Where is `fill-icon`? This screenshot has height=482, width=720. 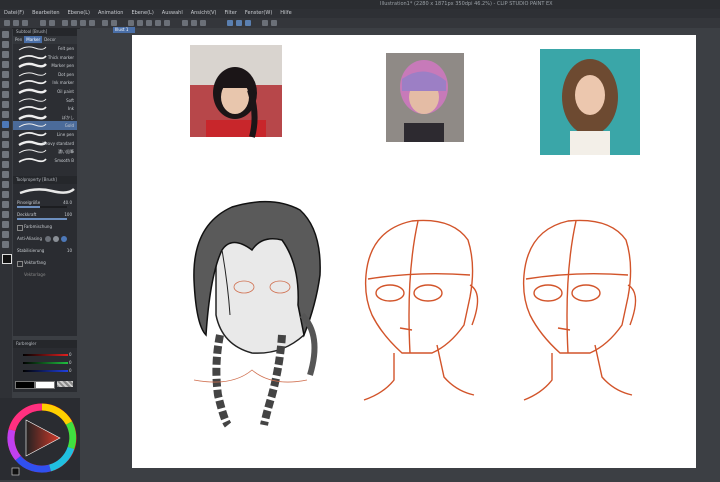
fill-icon is located at coordinates (114, 23).